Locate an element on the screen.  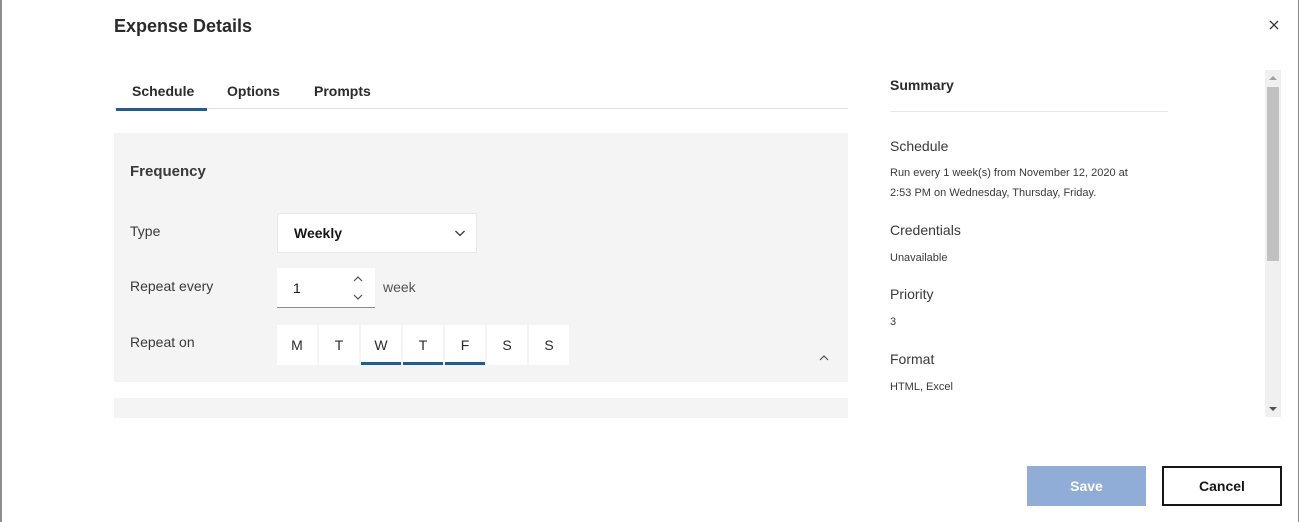
repeat-every-unit: week is located at coordinates (399, 287).